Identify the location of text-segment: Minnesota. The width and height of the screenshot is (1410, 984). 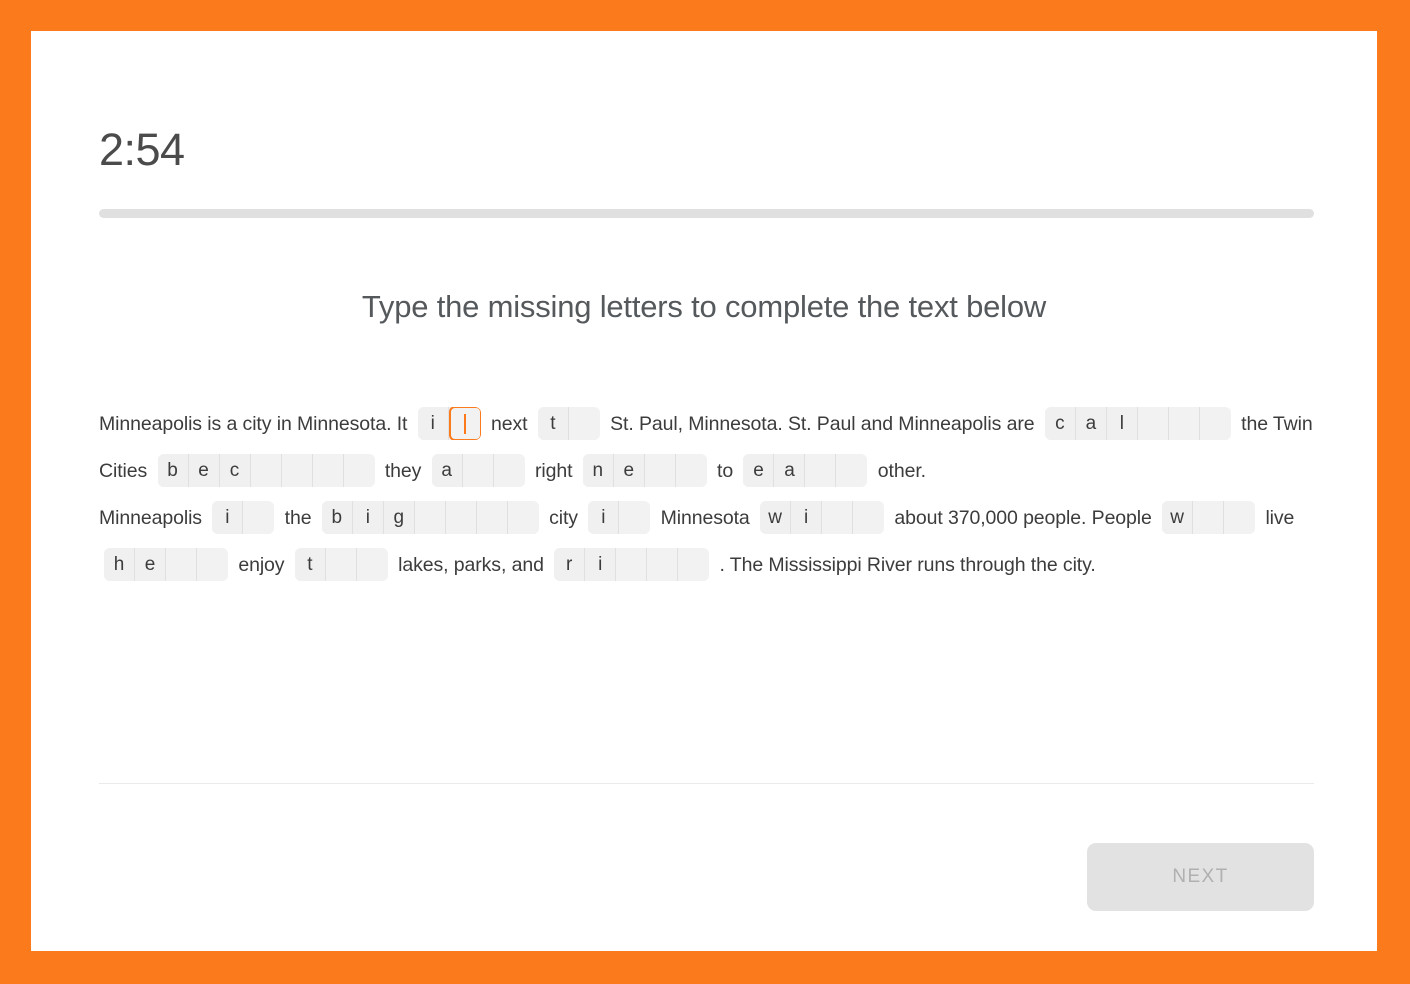
(705, 518).